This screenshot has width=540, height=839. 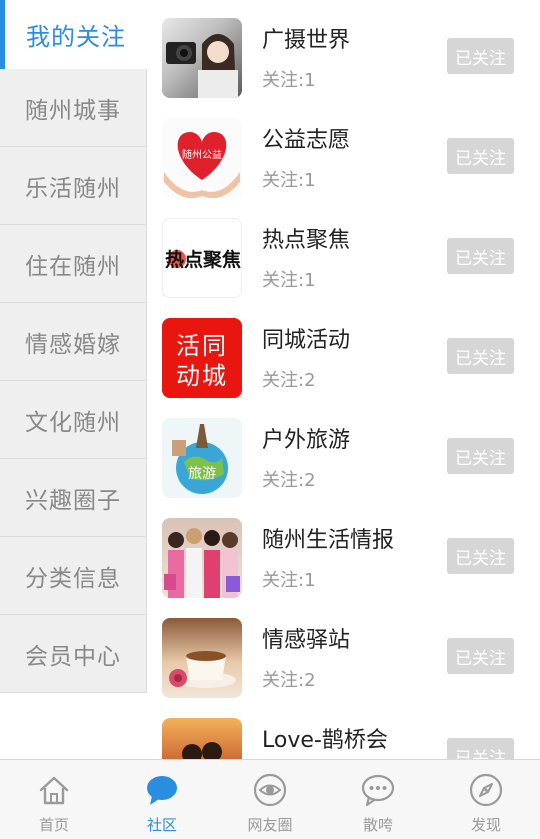 I want to click on sidebar-item-label: 我的关注, so click(x=76, y=37).